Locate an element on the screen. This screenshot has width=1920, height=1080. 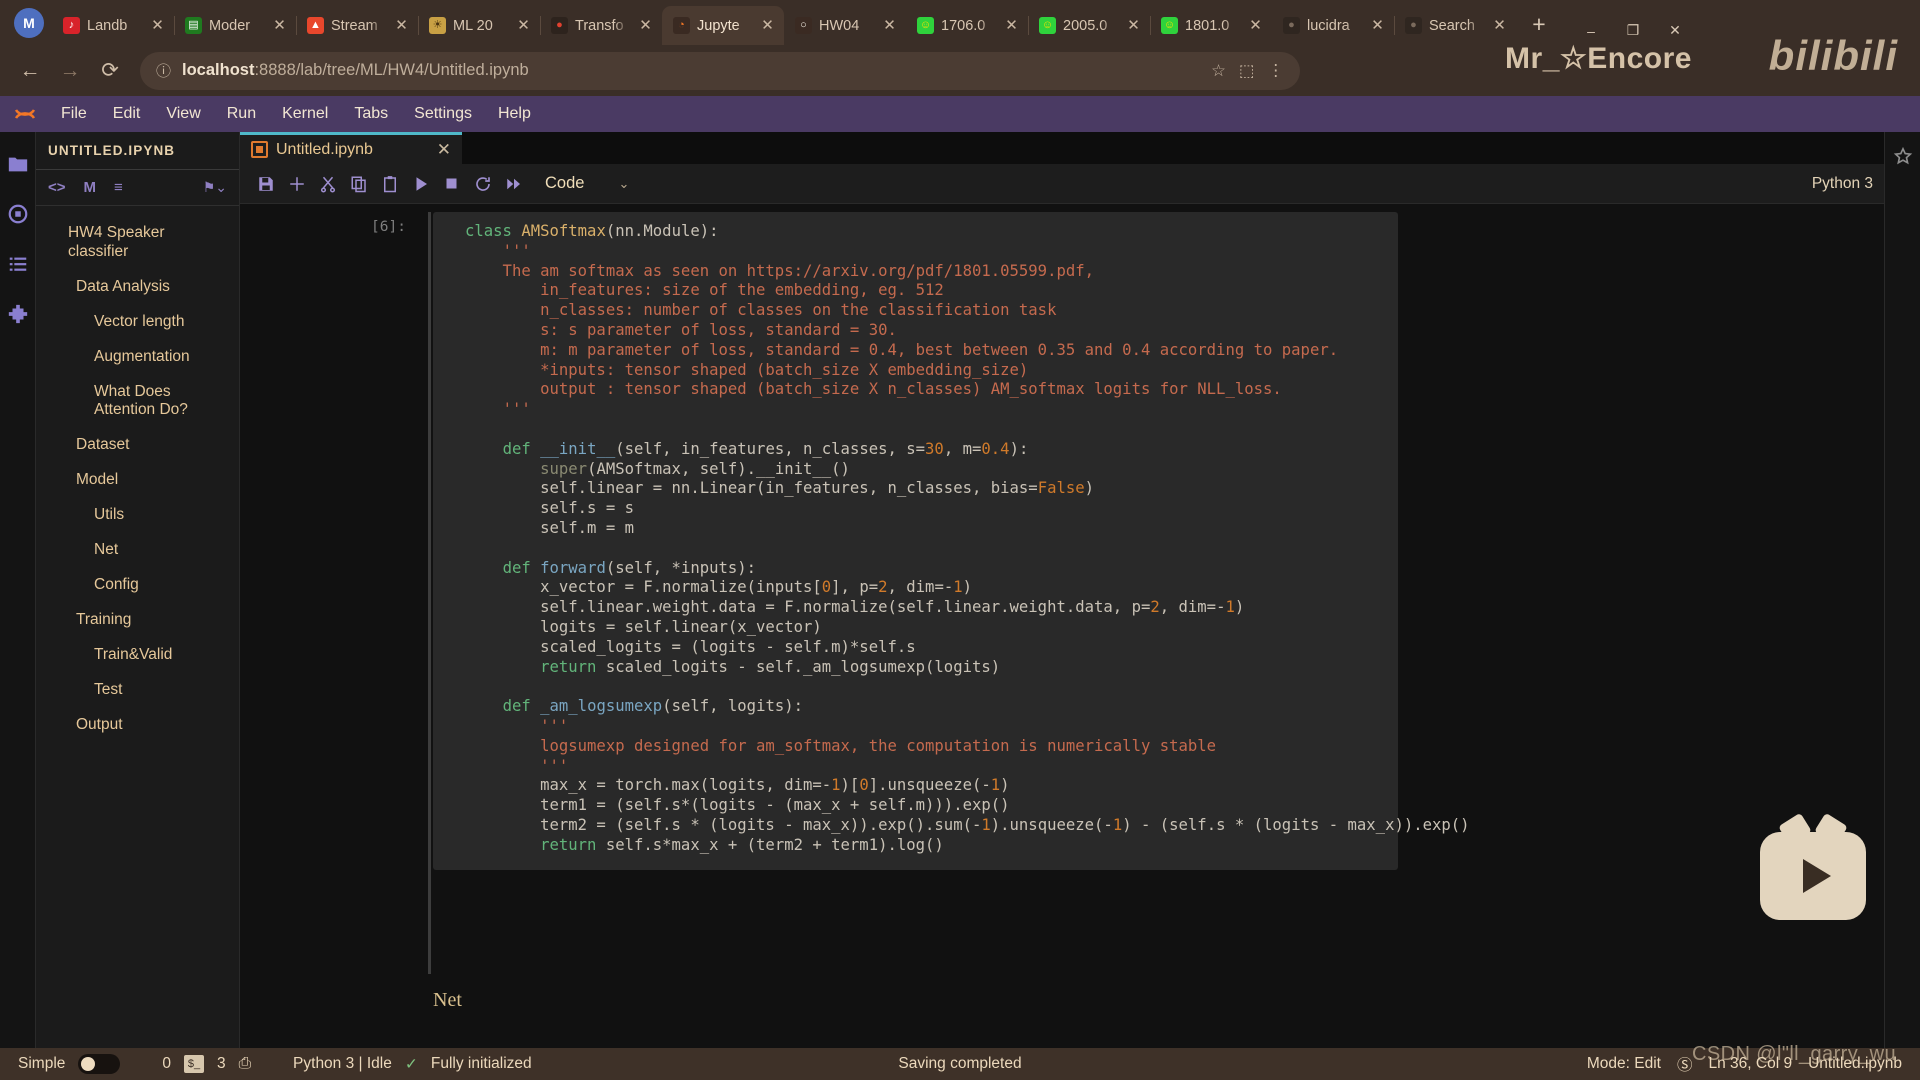
toc-item-12: Test is located at coordinates (137, 690).